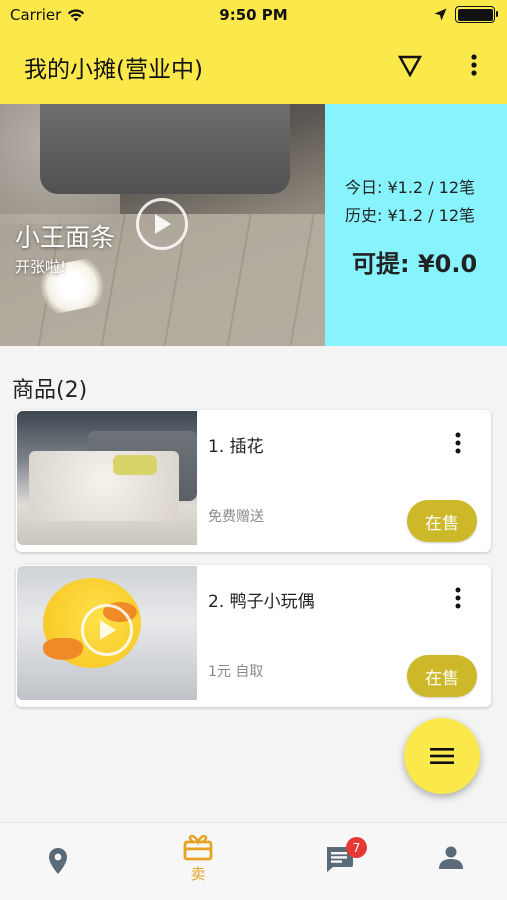 The image size is (507, 900). What do you see at coordinates (65, 237) in the screenshot?
I see `stall-name: 小王面条` at bounding box center [65, 237].